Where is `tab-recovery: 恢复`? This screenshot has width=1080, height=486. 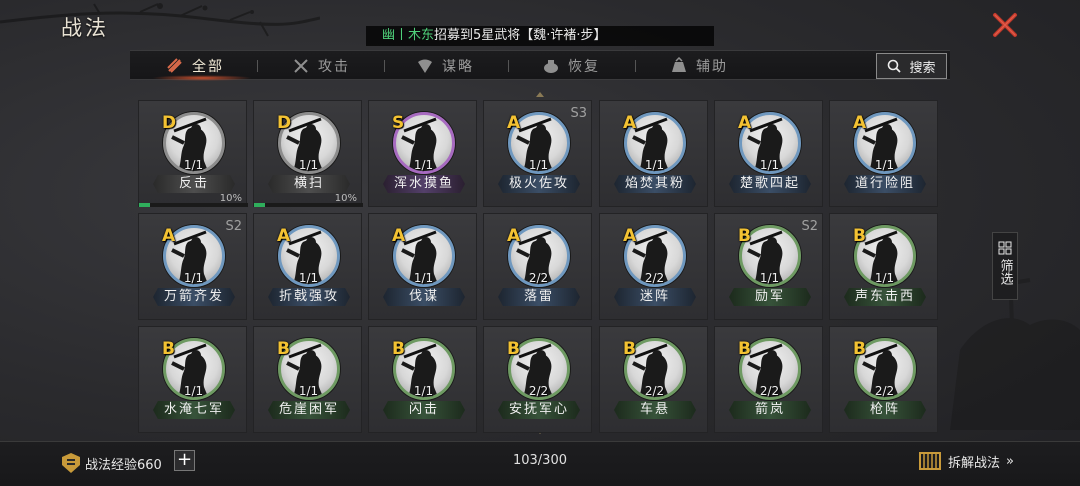
tab-recovery: 恢复 is located at coordinates (571, 66).